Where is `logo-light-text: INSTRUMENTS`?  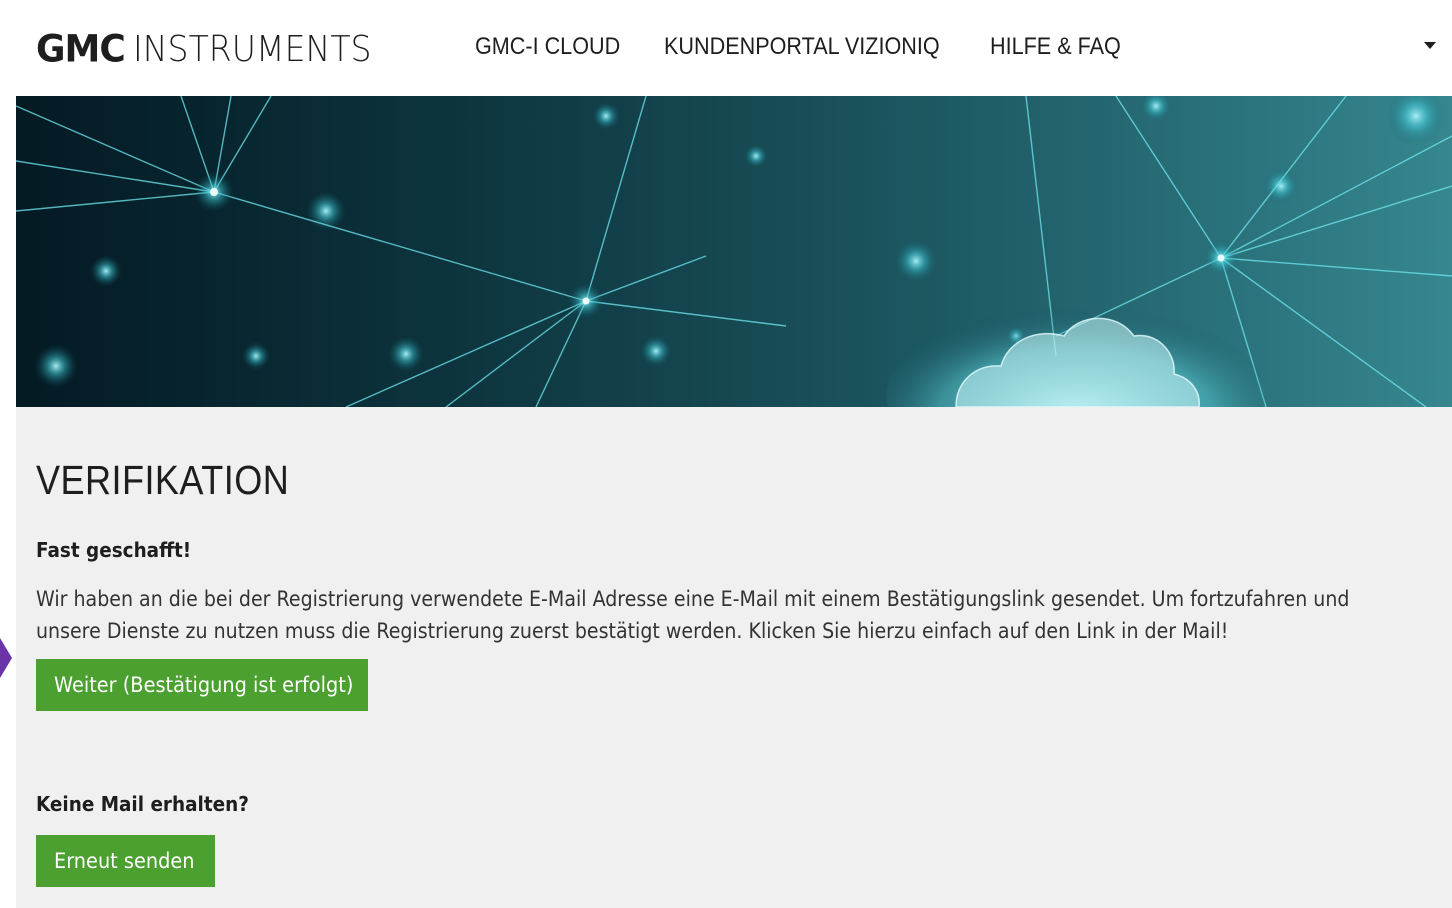
logo-light-text: INSTRUMENTS is located at coordinates (252, 49).